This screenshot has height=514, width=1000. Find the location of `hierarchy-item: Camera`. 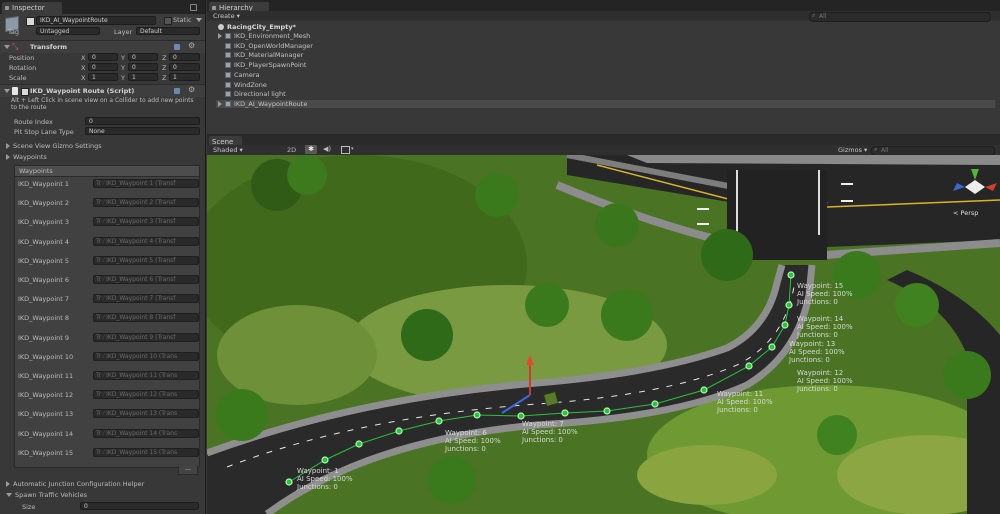

hierarchy-item: Camera is located at coordinates (242, 75).